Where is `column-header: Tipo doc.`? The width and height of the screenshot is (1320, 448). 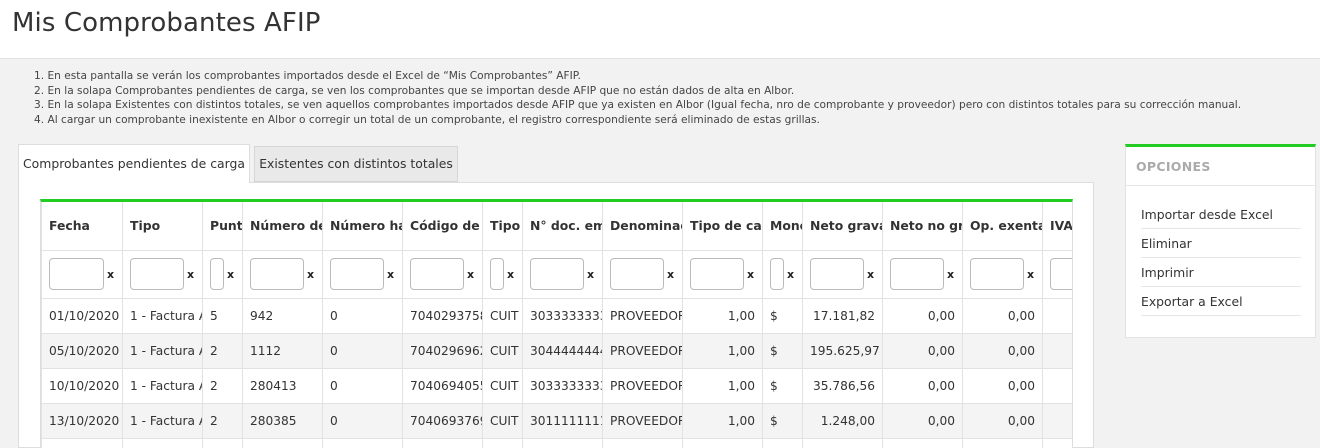 column-header: Tipo doc. is located at coordinates (502, 226).